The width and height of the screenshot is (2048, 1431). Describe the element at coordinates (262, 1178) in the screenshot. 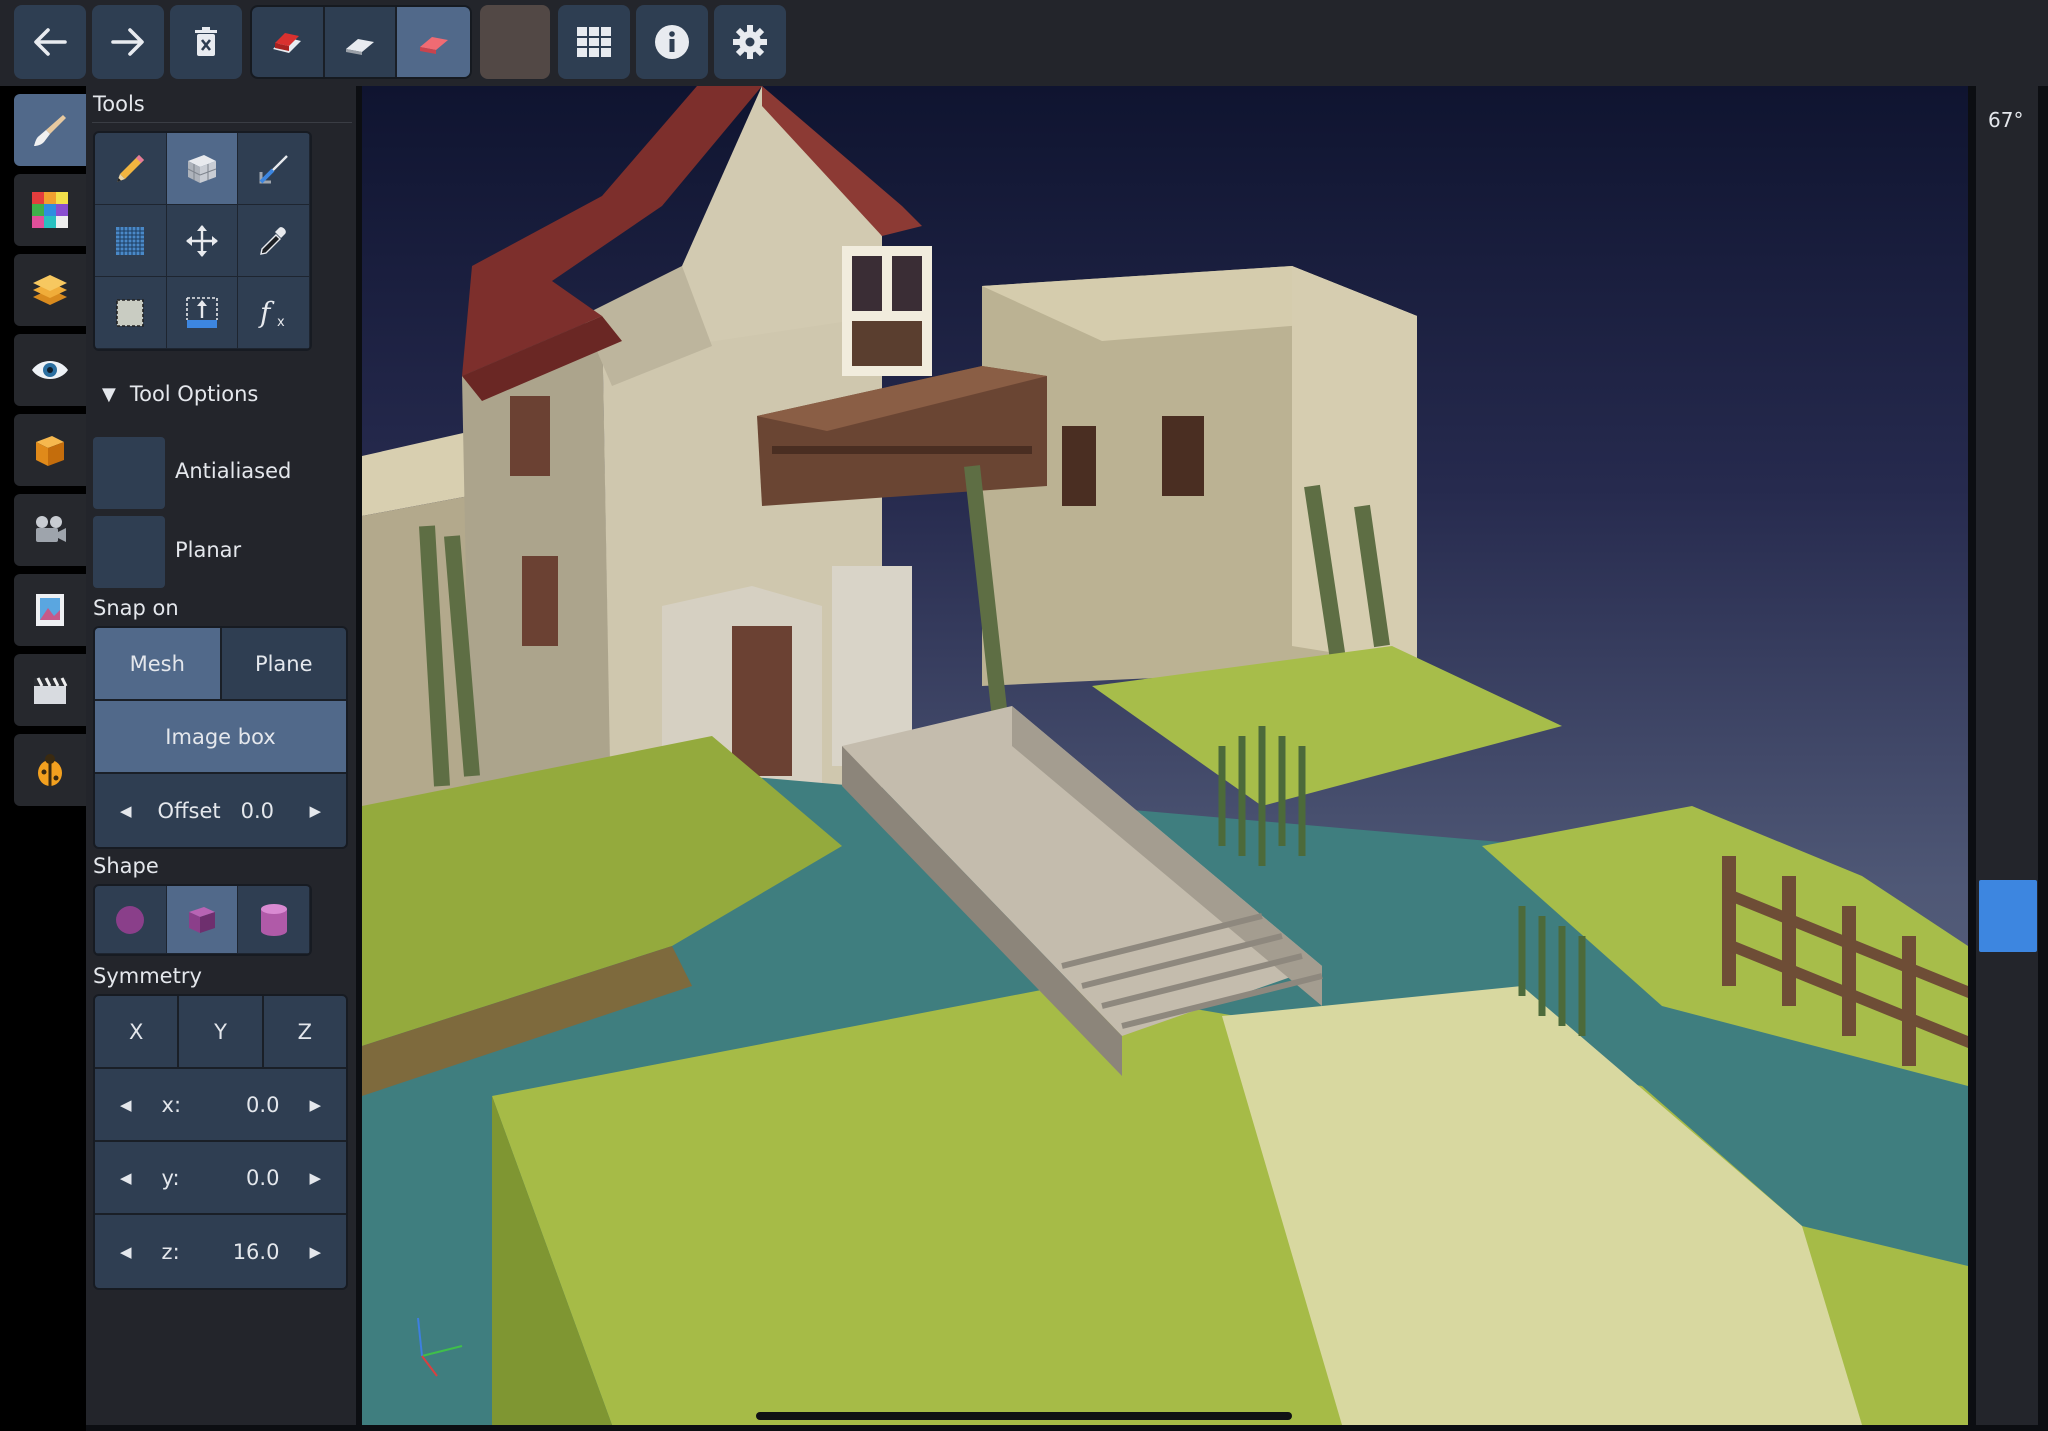

I see `y-value: 0.0` at that location.